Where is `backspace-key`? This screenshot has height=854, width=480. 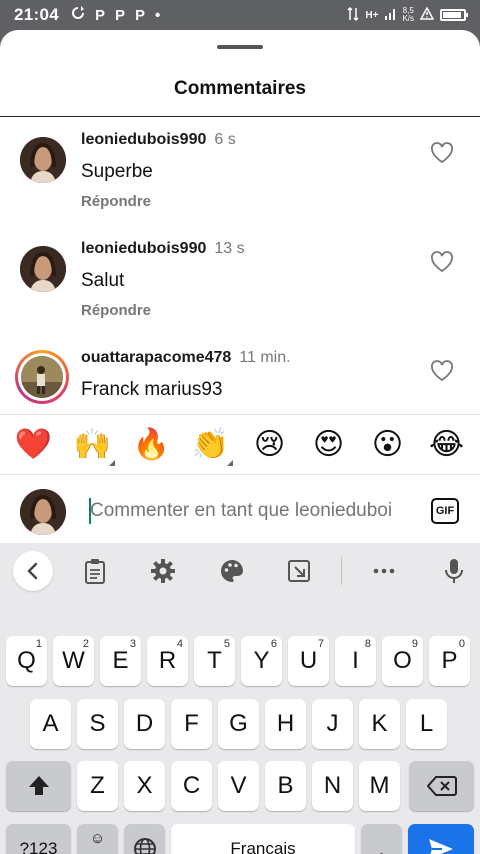
backspace-key is located at coordinates (441, 786).